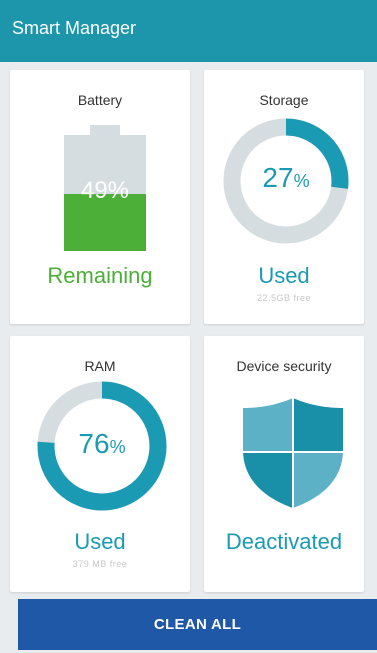 This screenshot has width=377, height=653. What do you see at coordinates (188, 31) in the screenshot?
I see `app-bar: Smart Manager` at bounding box center [188, 31].